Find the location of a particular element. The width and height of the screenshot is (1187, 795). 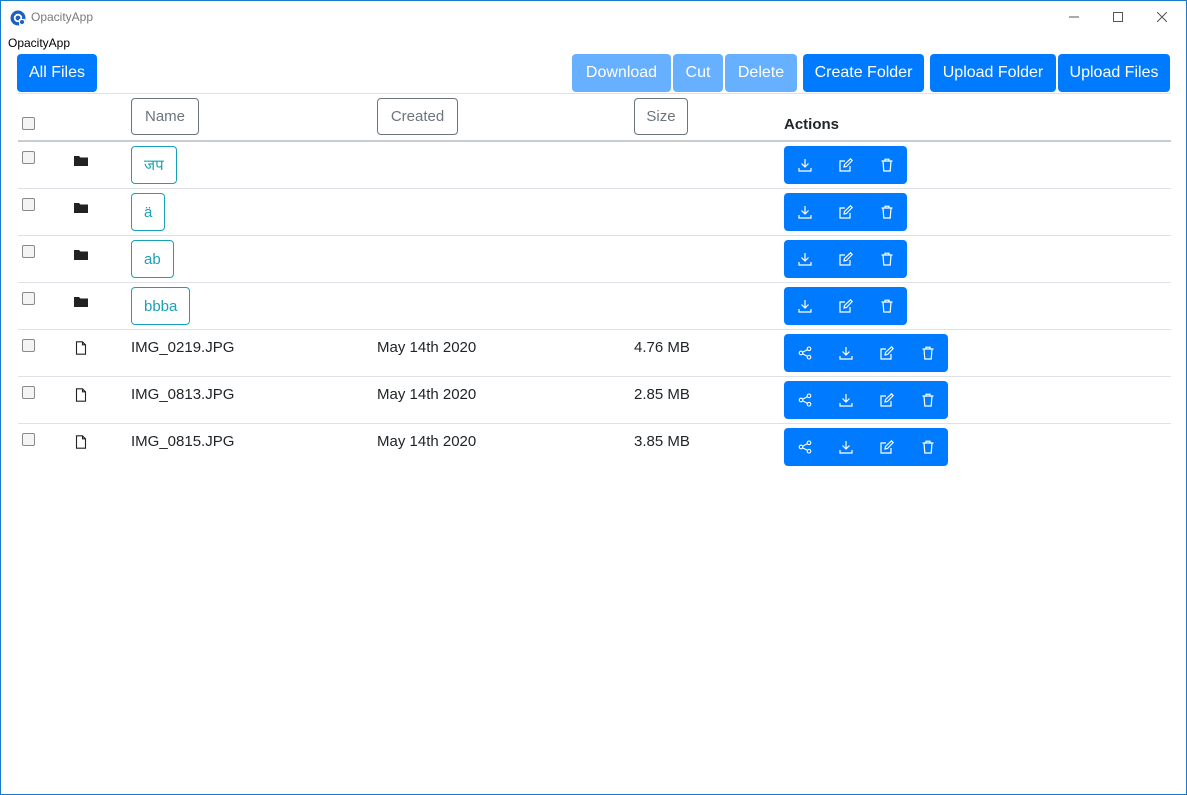

close-button is located at coordinates (1162, 17).